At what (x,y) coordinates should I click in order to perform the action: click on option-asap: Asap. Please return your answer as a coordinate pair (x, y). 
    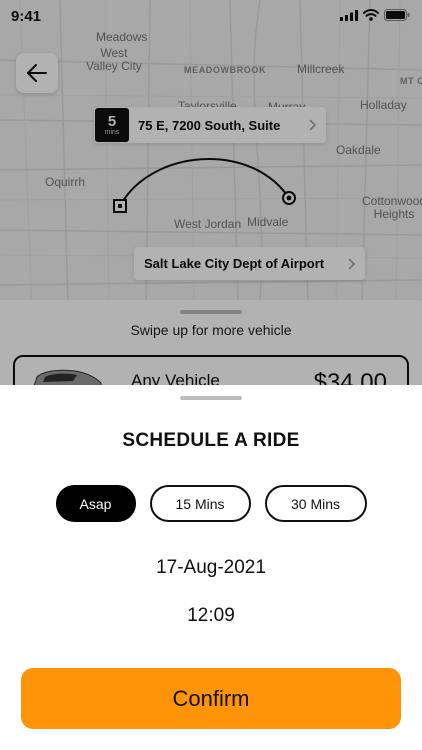
    Looking at the image, I should click on (95, 503).